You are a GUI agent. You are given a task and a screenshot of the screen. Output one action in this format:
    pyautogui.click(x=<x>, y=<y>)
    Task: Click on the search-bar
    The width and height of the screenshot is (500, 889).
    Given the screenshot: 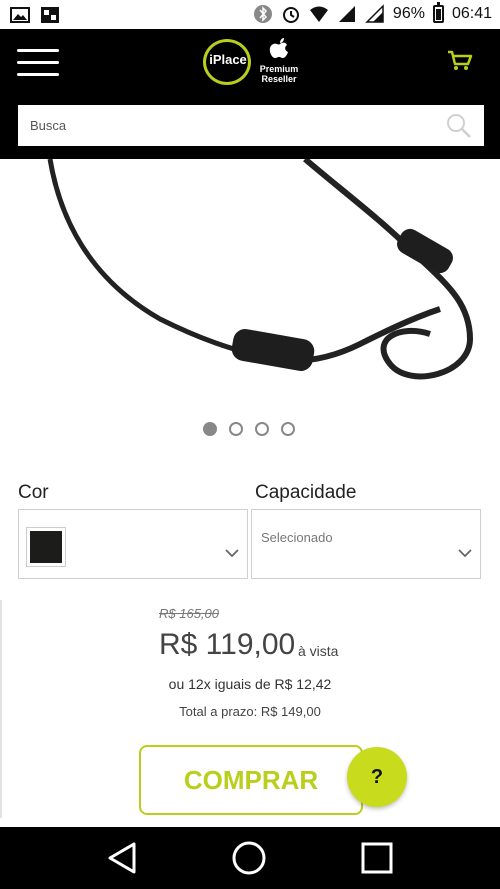 What is the action you would take?
    pyautogui.click(x=251, y=125)
    